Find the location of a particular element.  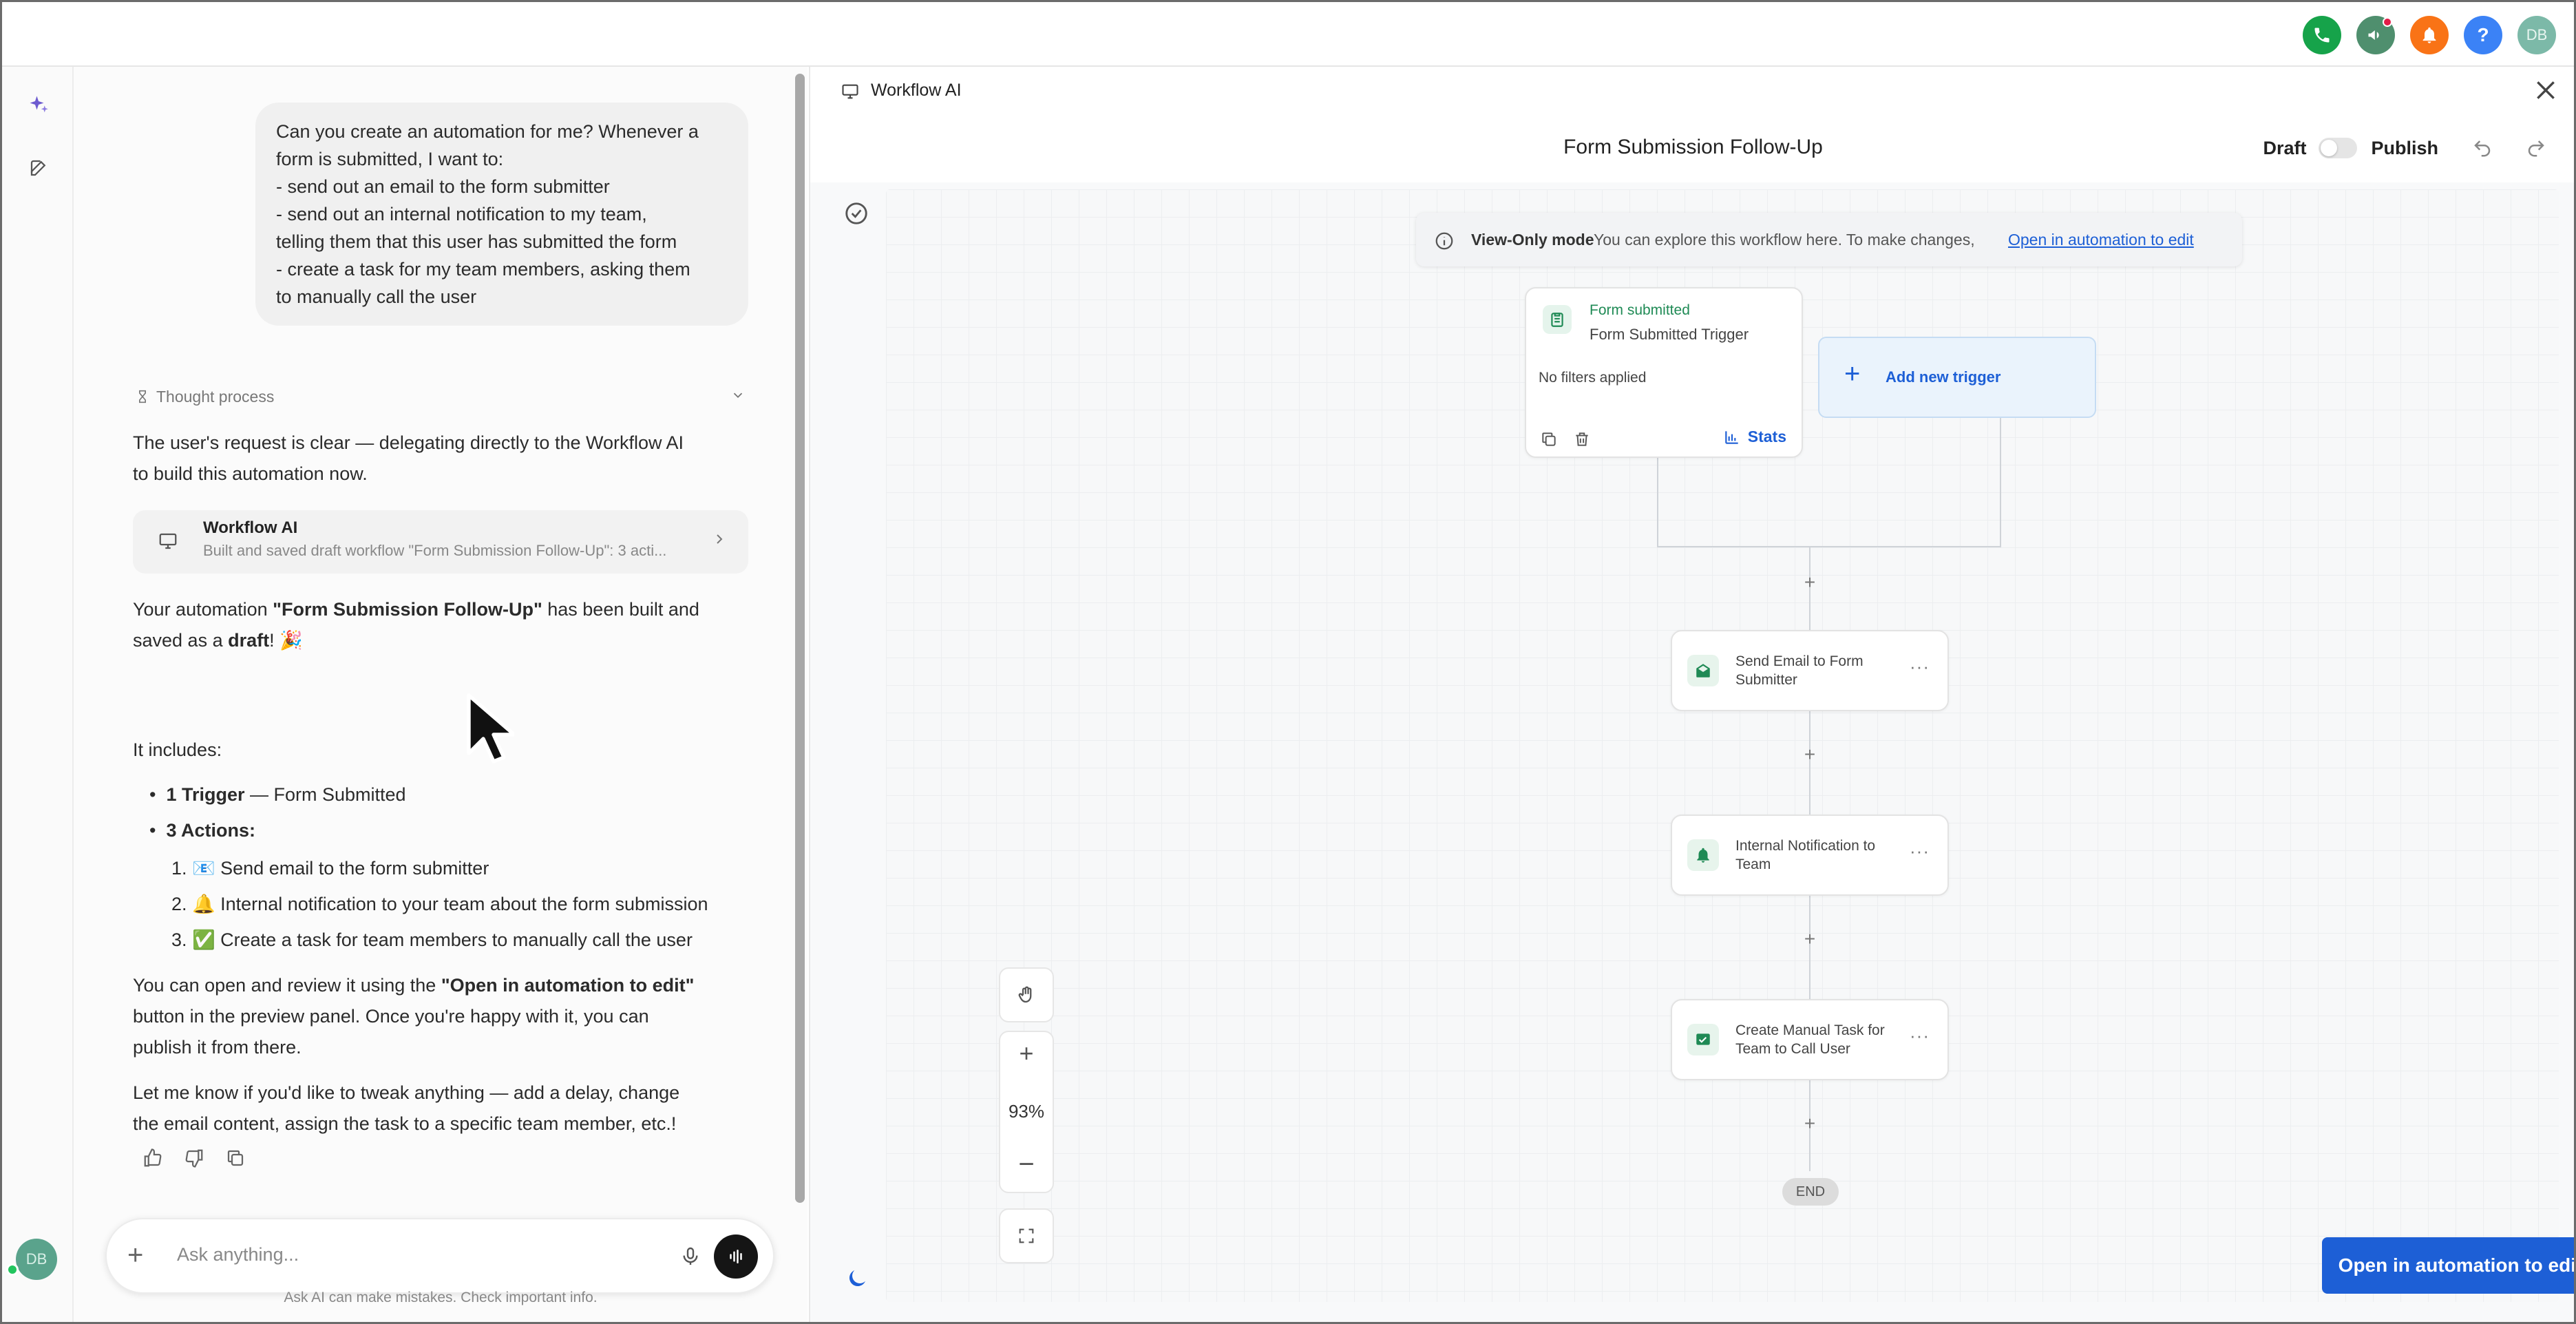

bullet-trigger-bold: 1 Trigger is located at coordinates (206, 795).